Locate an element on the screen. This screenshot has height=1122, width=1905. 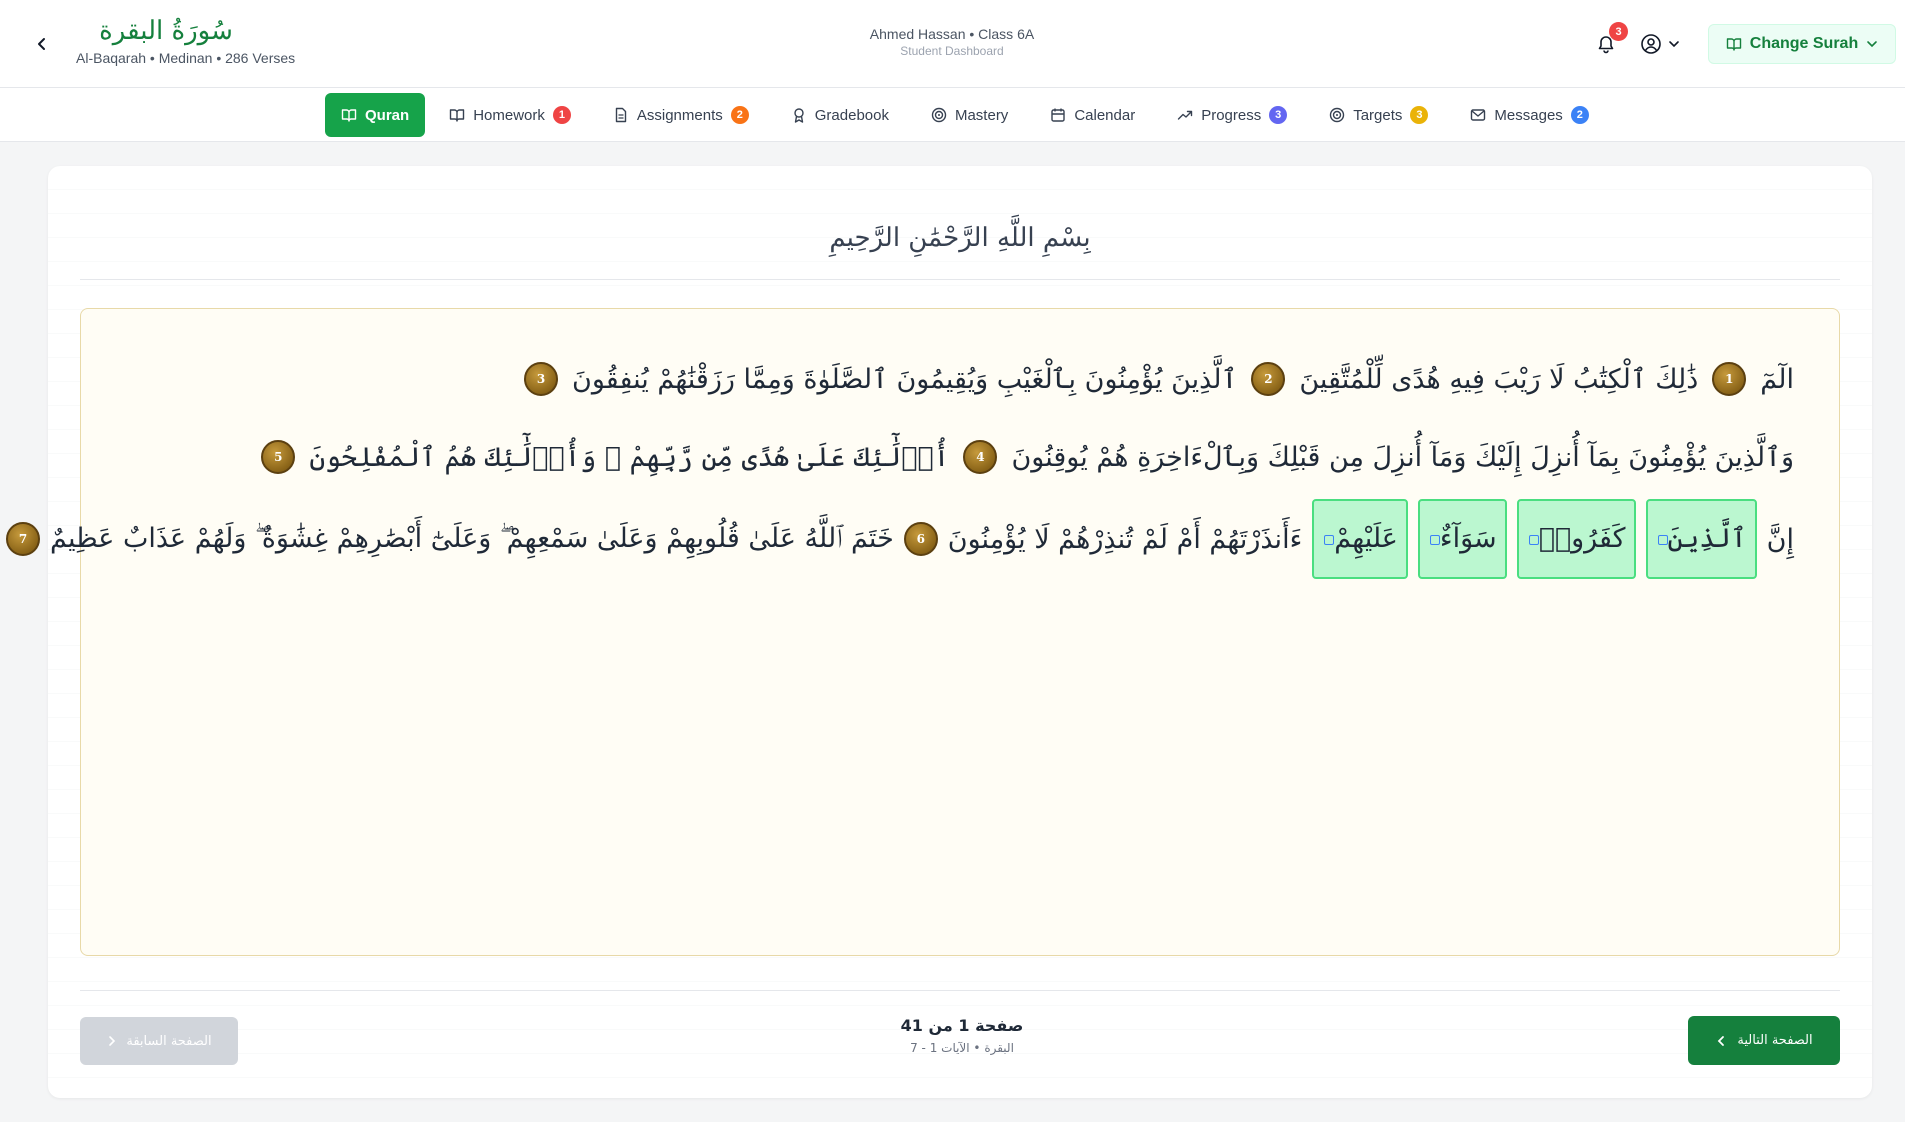
prev-page-label: الصفحة السابقة is located at coordinates (169, 1041).